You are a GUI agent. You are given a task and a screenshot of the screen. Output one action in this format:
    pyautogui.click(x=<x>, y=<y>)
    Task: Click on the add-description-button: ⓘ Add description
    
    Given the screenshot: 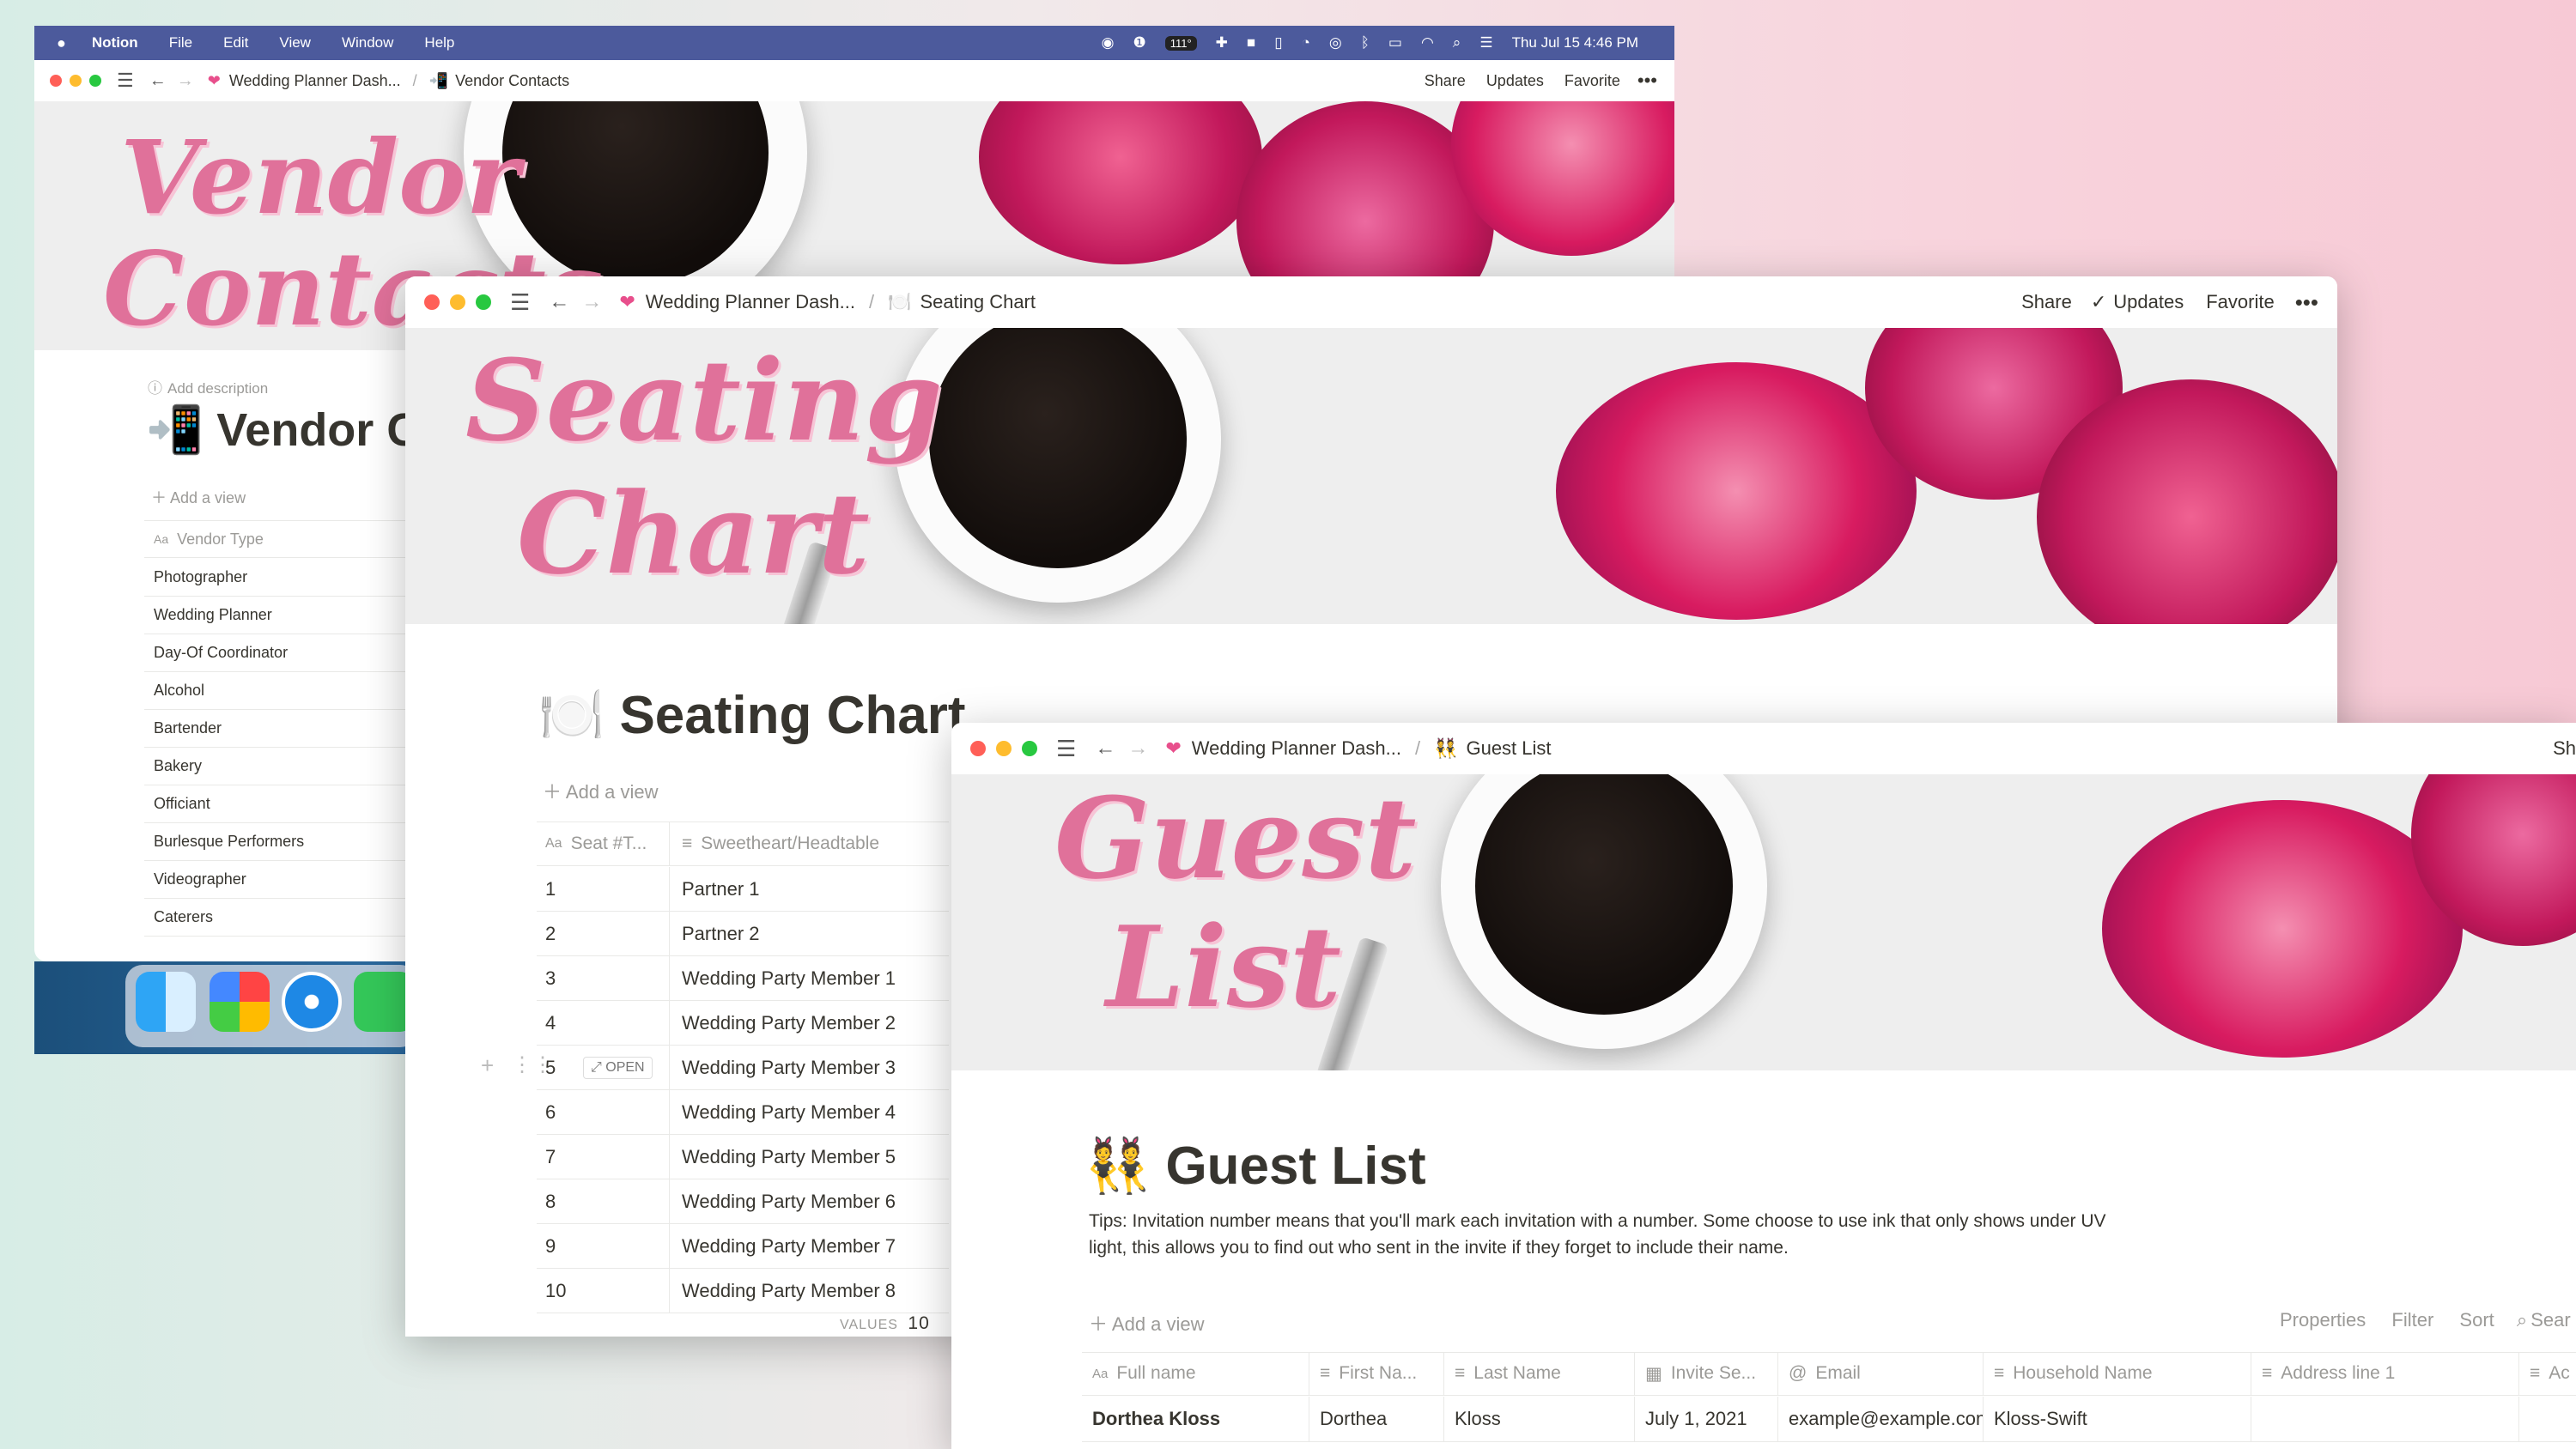 What is the action you would take?
    pyautogui.click(x=208, y=386)
    